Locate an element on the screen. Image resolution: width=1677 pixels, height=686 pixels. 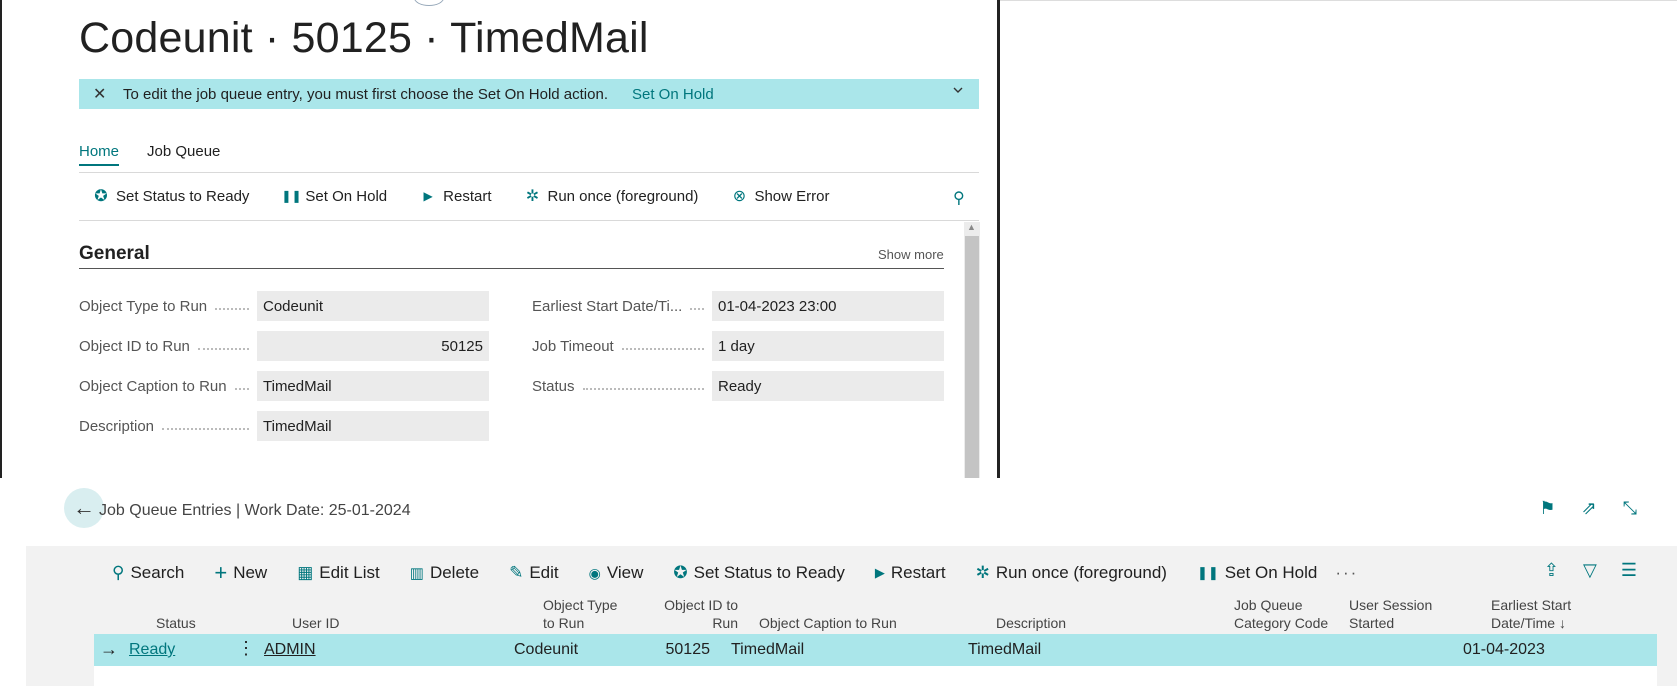
button-label: New is located at coordinates (250, 572).